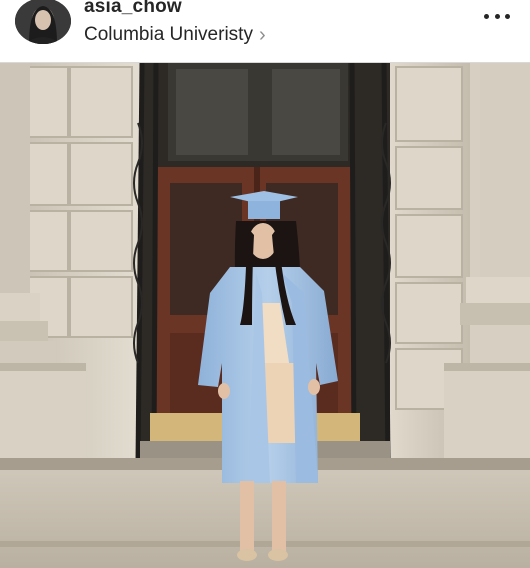  Describe the element at coordinates (133, 9) in the screenshot. I see `username: asia_chow` at that location.